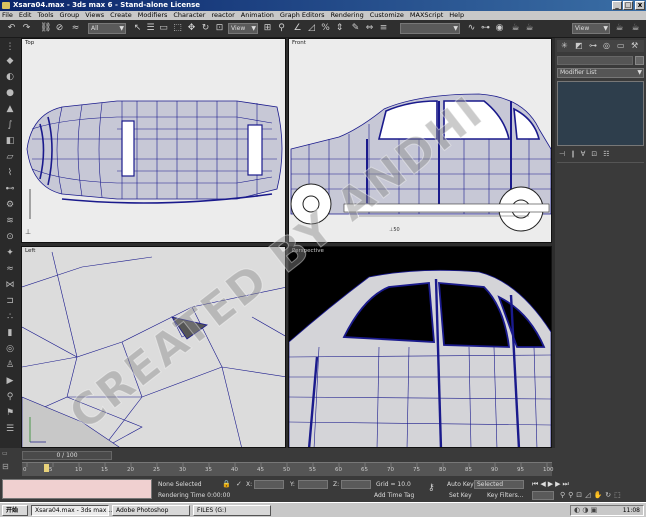 This screenshot has height=517, width=646. Describe the element at coordinates (593, 45) in the screenshot. I see `hierarchy-tab-icon: ⊶` at that location.